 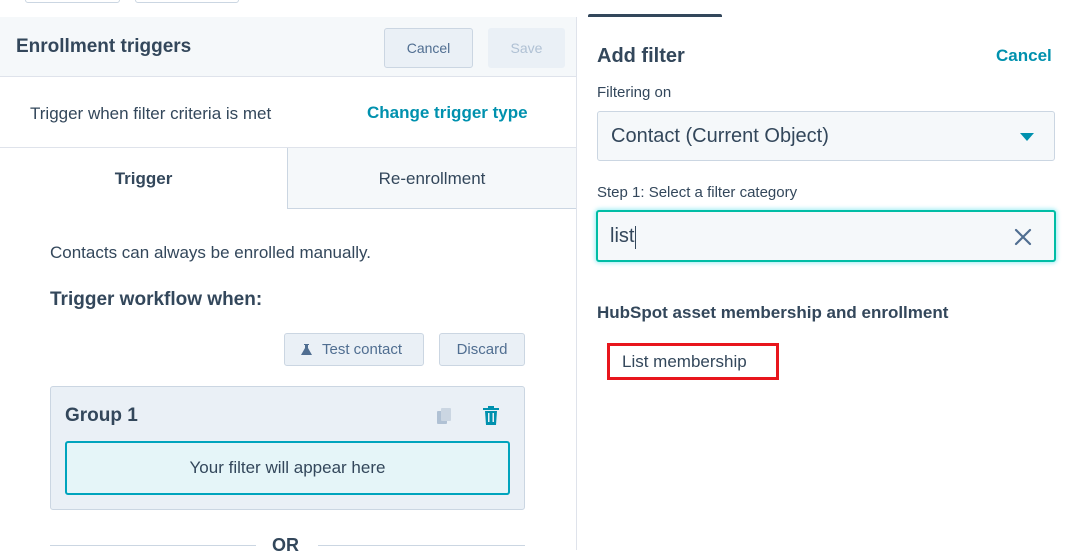 What do you see at coordinates (491, 415) in the screenshot?
I see `trash-icon` at bounding box center [491, 415].